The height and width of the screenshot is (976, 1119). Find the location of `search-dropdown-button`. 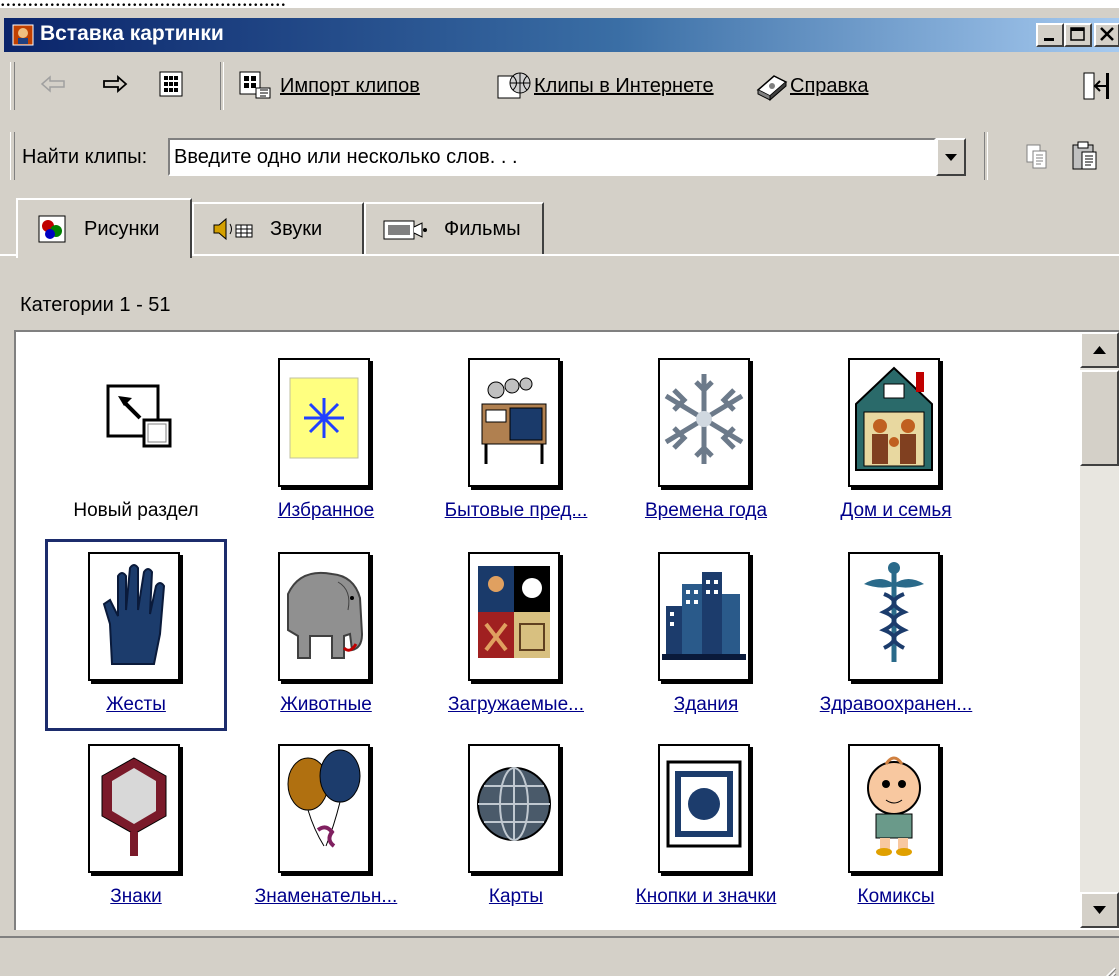

search-dropdown-button is located at coordinates (951, 157).